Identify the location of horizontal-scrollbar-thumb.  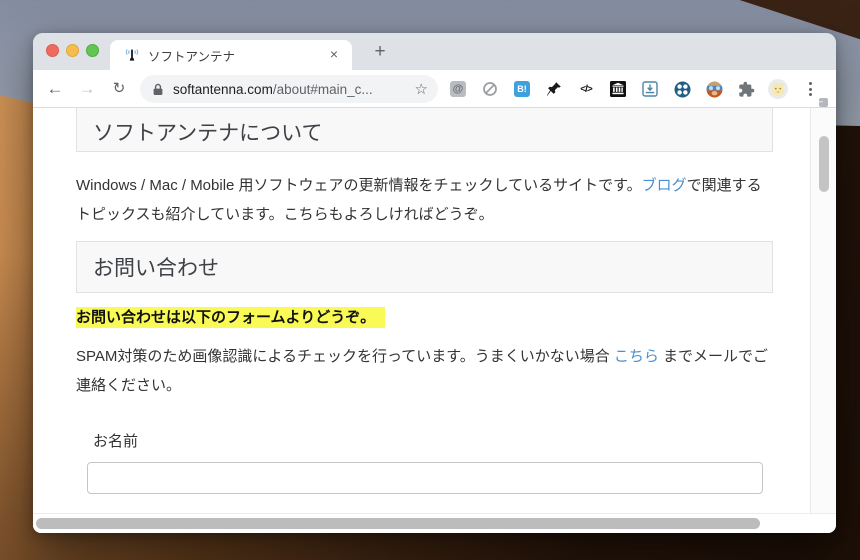
(398, 523).